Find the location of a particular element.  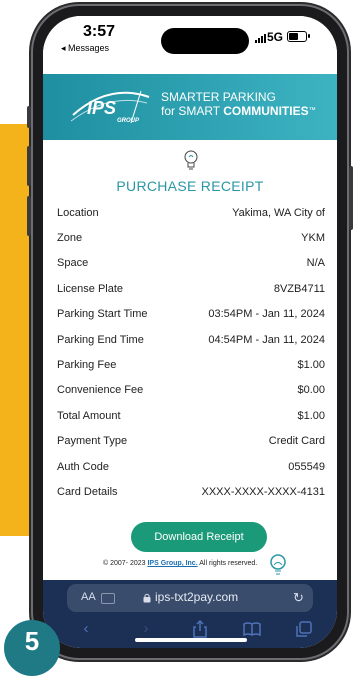

volume-down-button is located at coordinates (29, 216).